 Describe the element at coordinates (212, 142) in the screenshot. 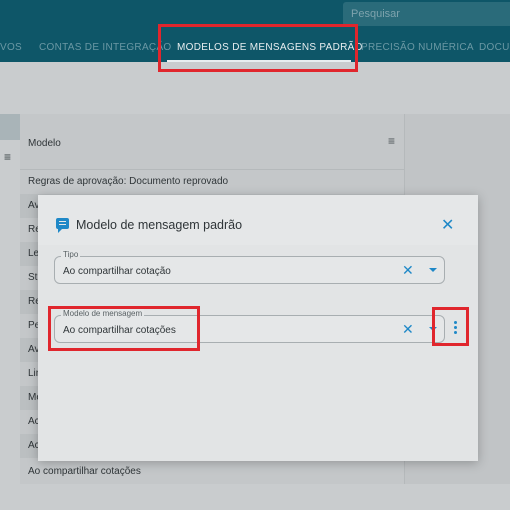

I see `list-header: Modelo ≡` at that location.